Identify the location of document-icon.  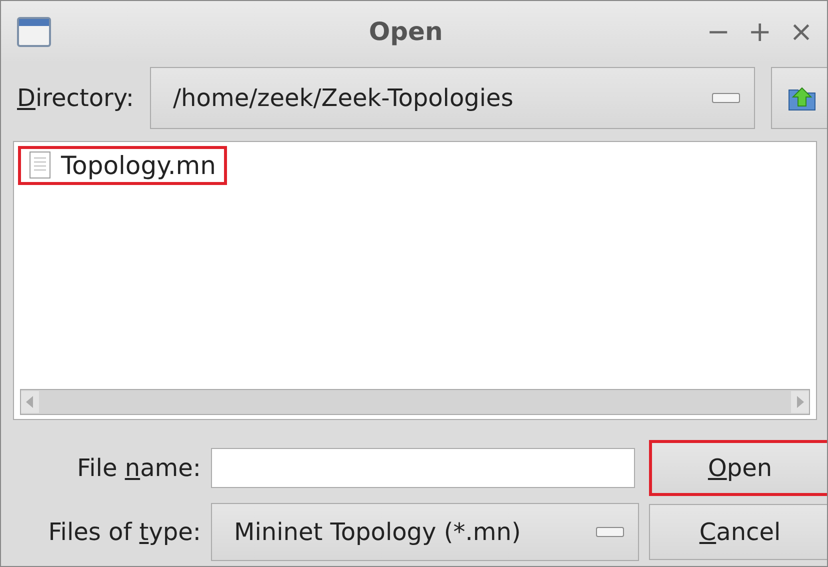
(40, 165).